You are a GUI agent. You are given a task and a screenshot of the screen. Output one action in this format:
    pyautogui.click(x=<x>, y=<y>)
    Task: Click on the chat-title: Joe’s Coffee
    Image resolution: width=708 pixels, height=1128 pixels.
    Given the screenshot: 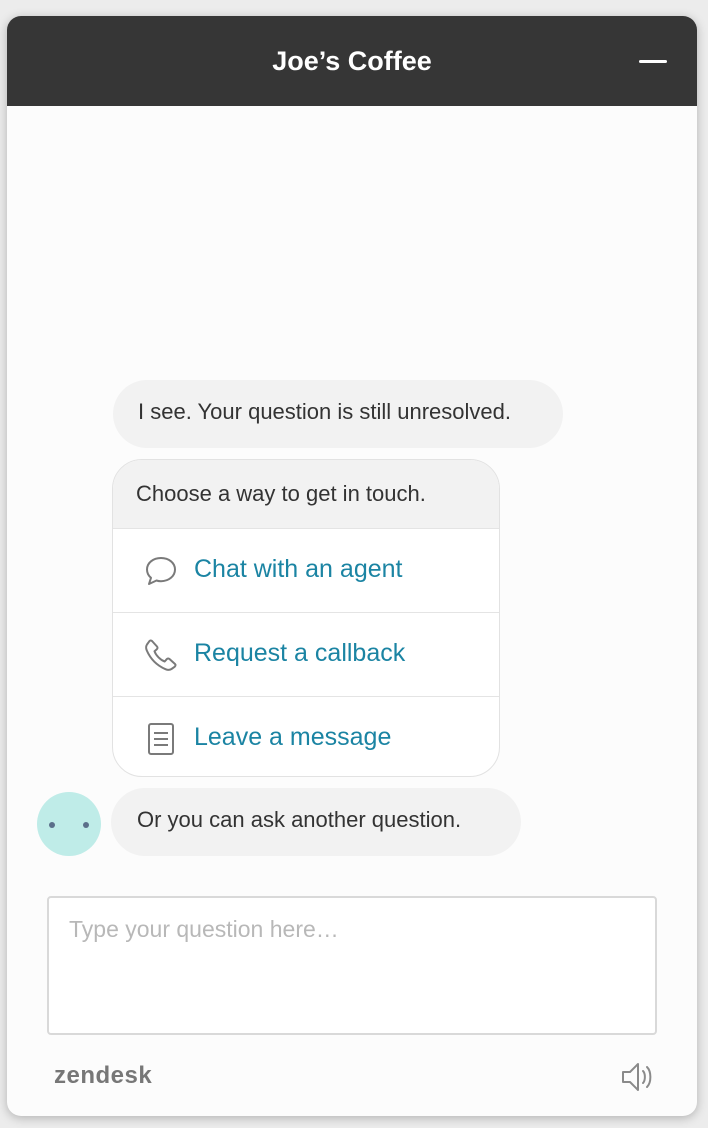 What is the action you would take?
    pyautogui.click(x=352, y=61)
    